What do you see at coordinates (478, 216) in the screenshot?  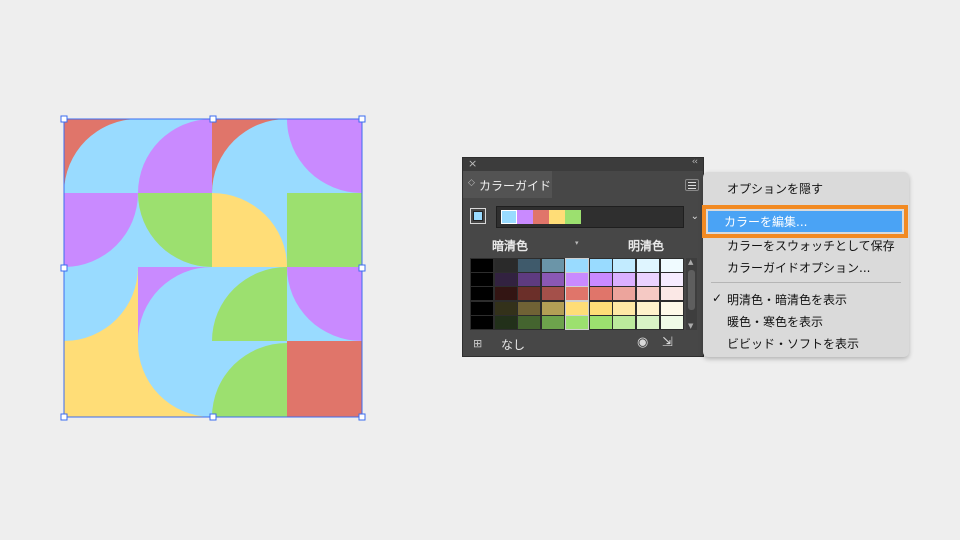 I see `set-base-color-swatch` at bounding box center [478, 216].